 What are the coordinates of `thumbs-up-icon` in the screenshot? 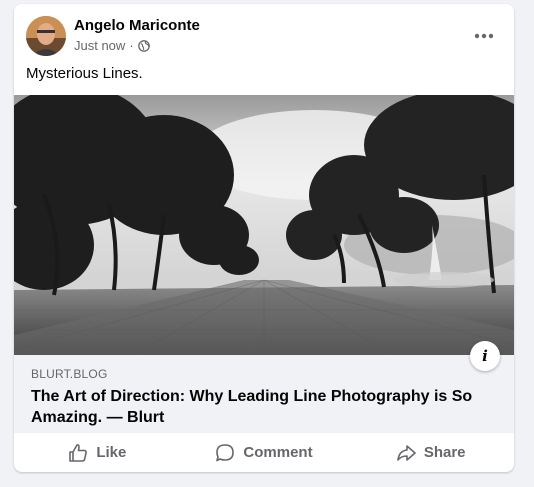 It's located at (78, 452).